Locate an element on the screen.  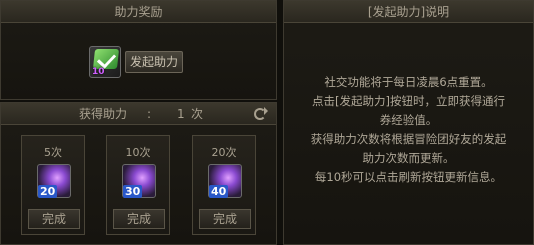
description-title: [发起助力]说明 is located at coordinates (408, 12).